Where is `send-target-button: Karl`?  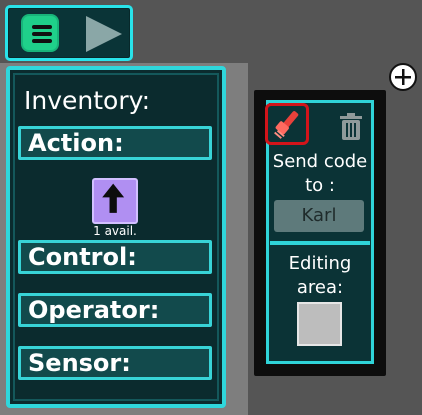
send-target-button: Karl is located at coordinates (319, 216).